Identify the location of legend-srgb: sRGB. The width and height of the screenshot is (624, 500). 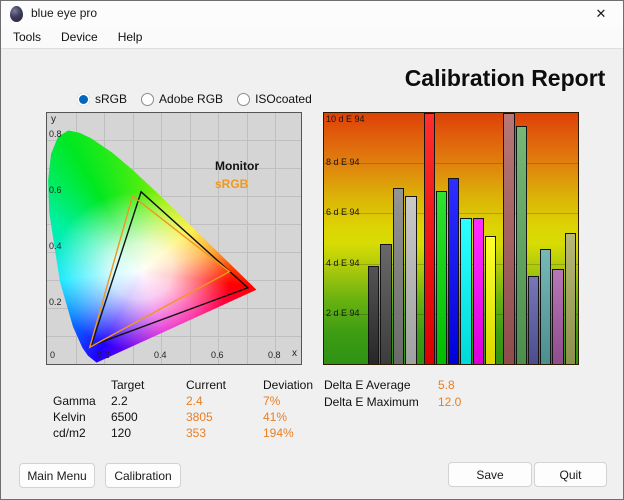
(232, 184).